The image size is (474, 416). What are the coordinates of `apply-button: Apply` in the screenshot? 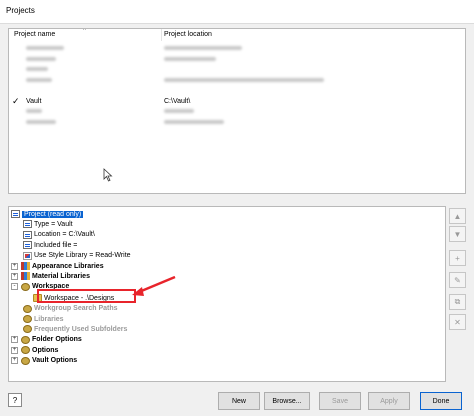 It's located at (389, 401).